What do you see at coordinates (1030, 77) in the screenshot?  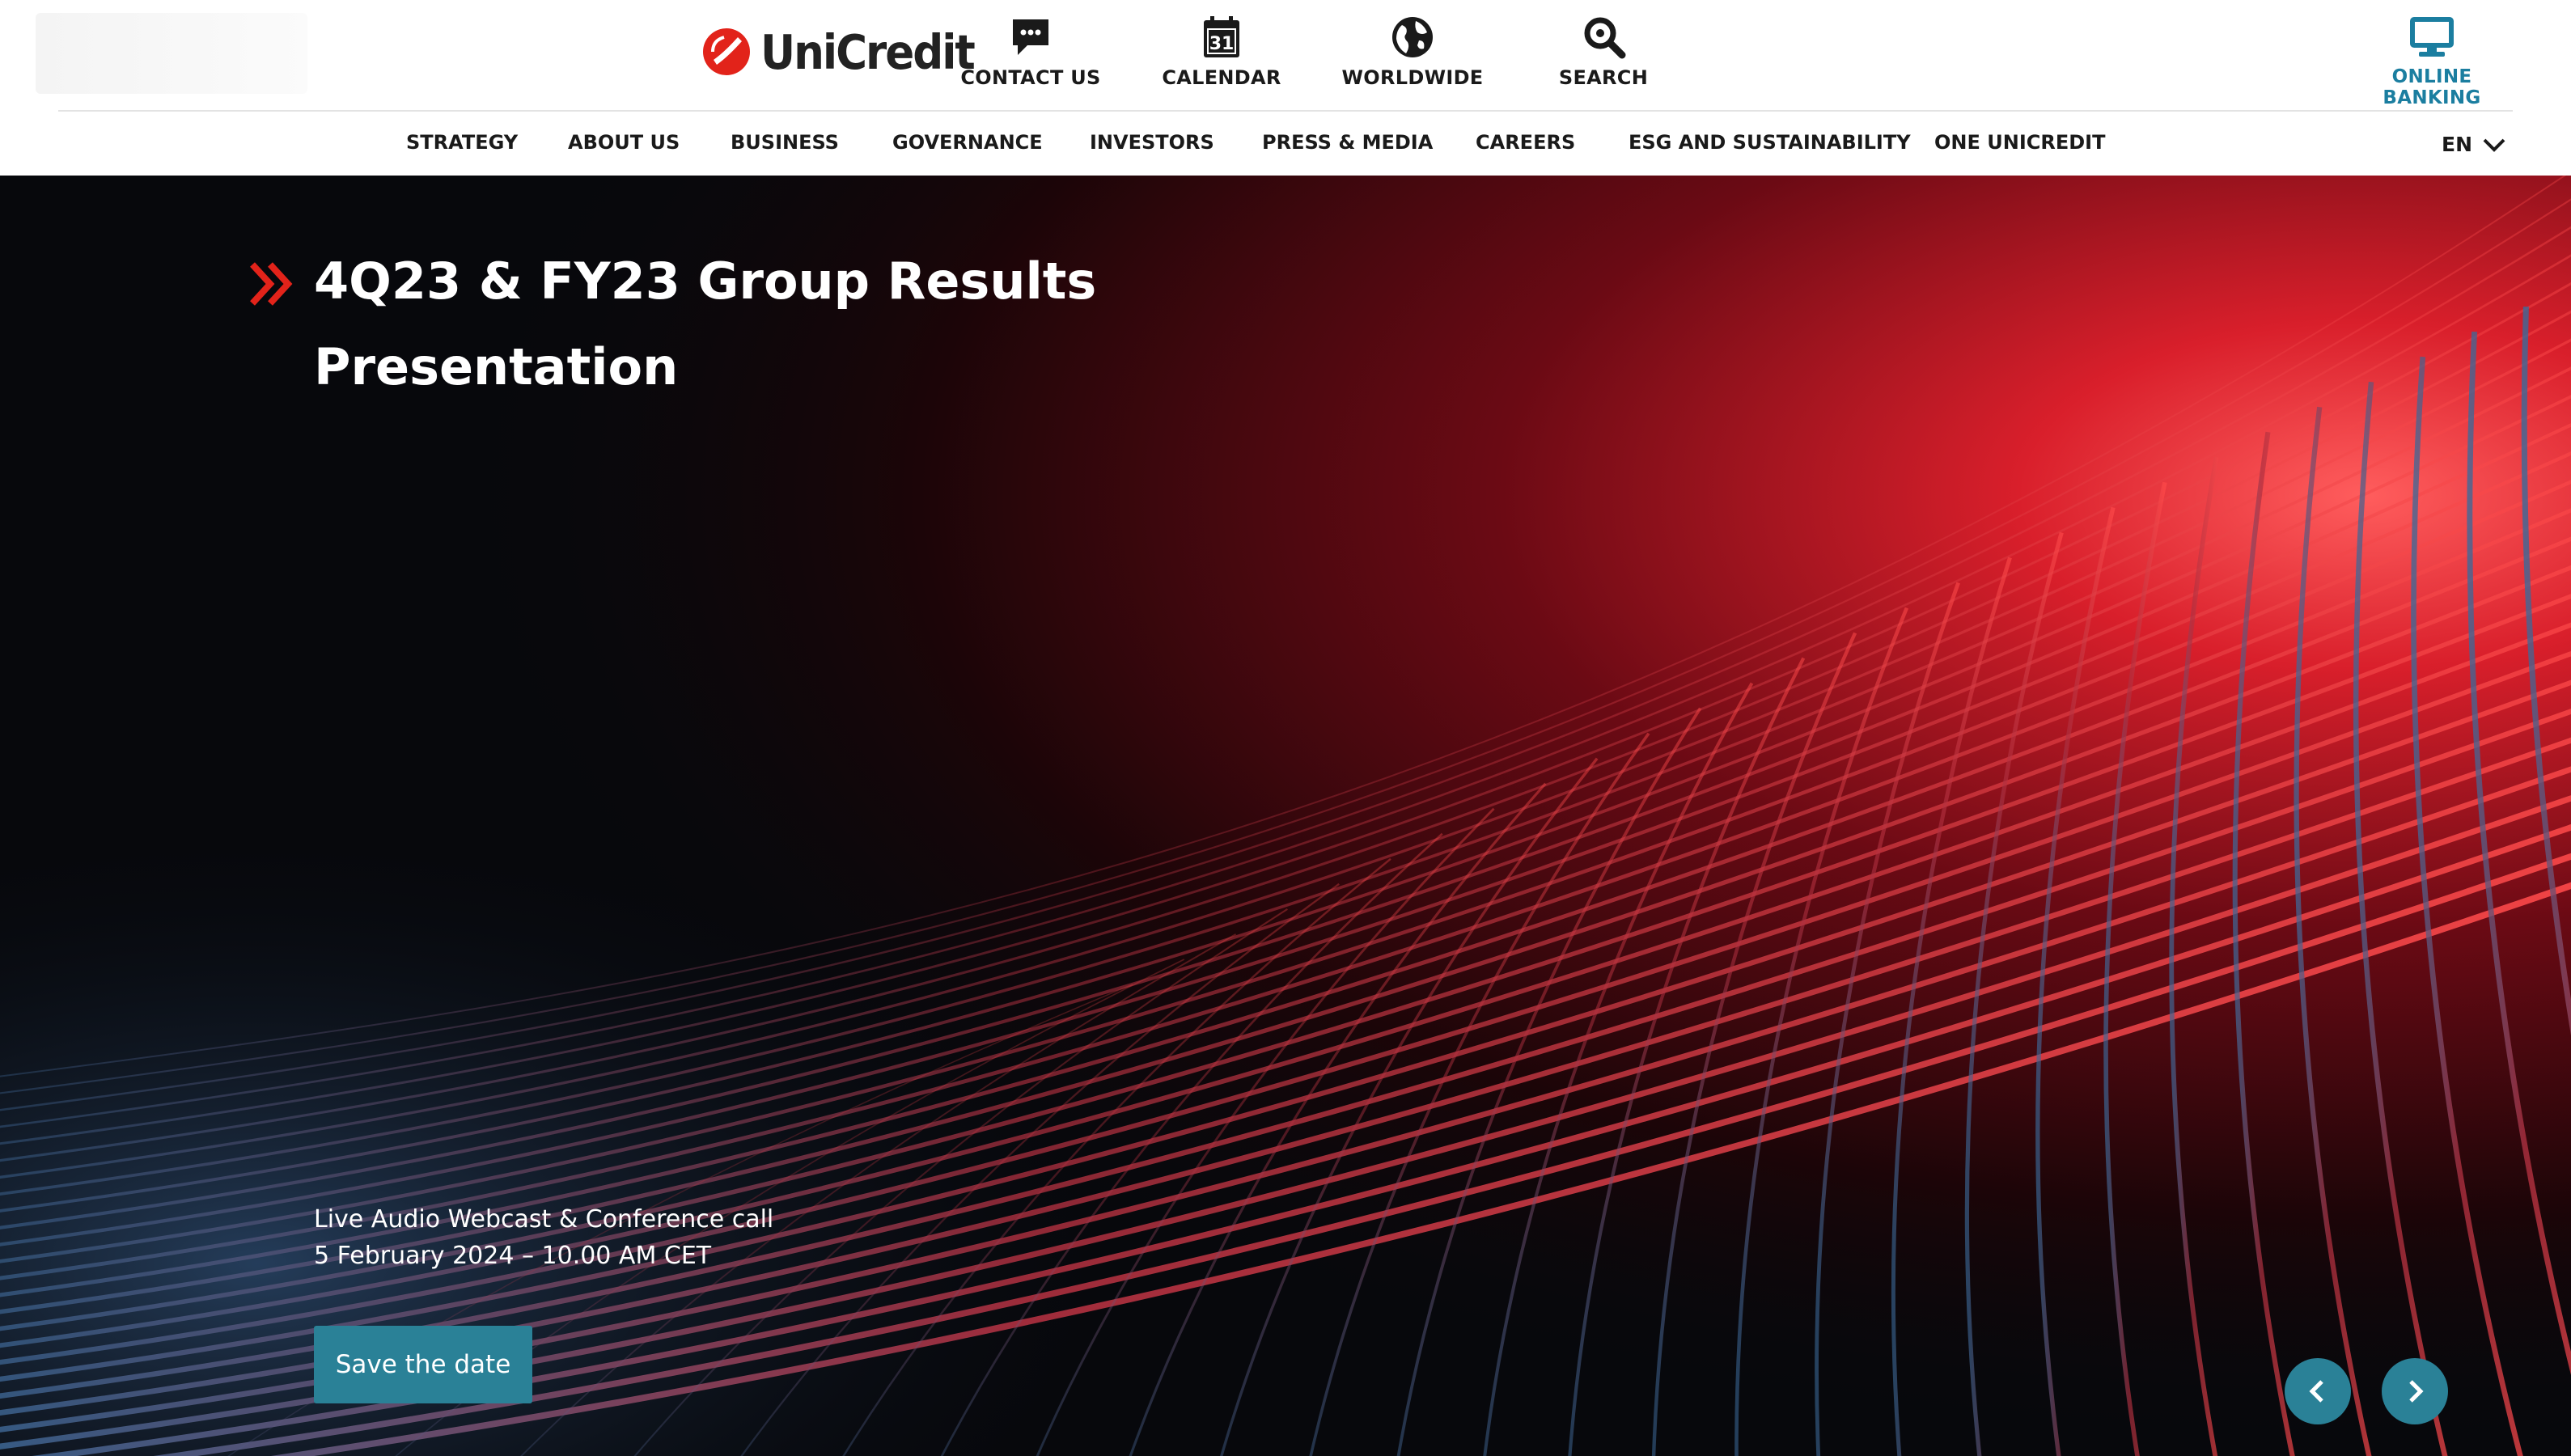 I see `contact-us-label: CONTACT US` at bounding box center [1030, 77].